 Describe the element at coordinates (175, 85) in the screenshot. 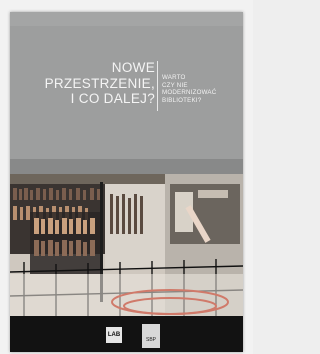

I see `subtitle-line-2: CZY NIE` at that location.